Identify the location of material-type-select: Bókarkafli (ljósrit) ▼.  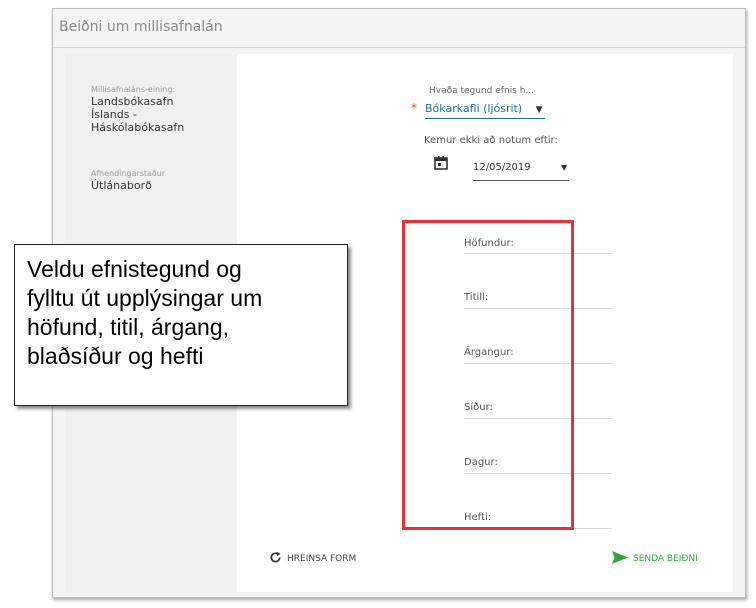
(484, 108).